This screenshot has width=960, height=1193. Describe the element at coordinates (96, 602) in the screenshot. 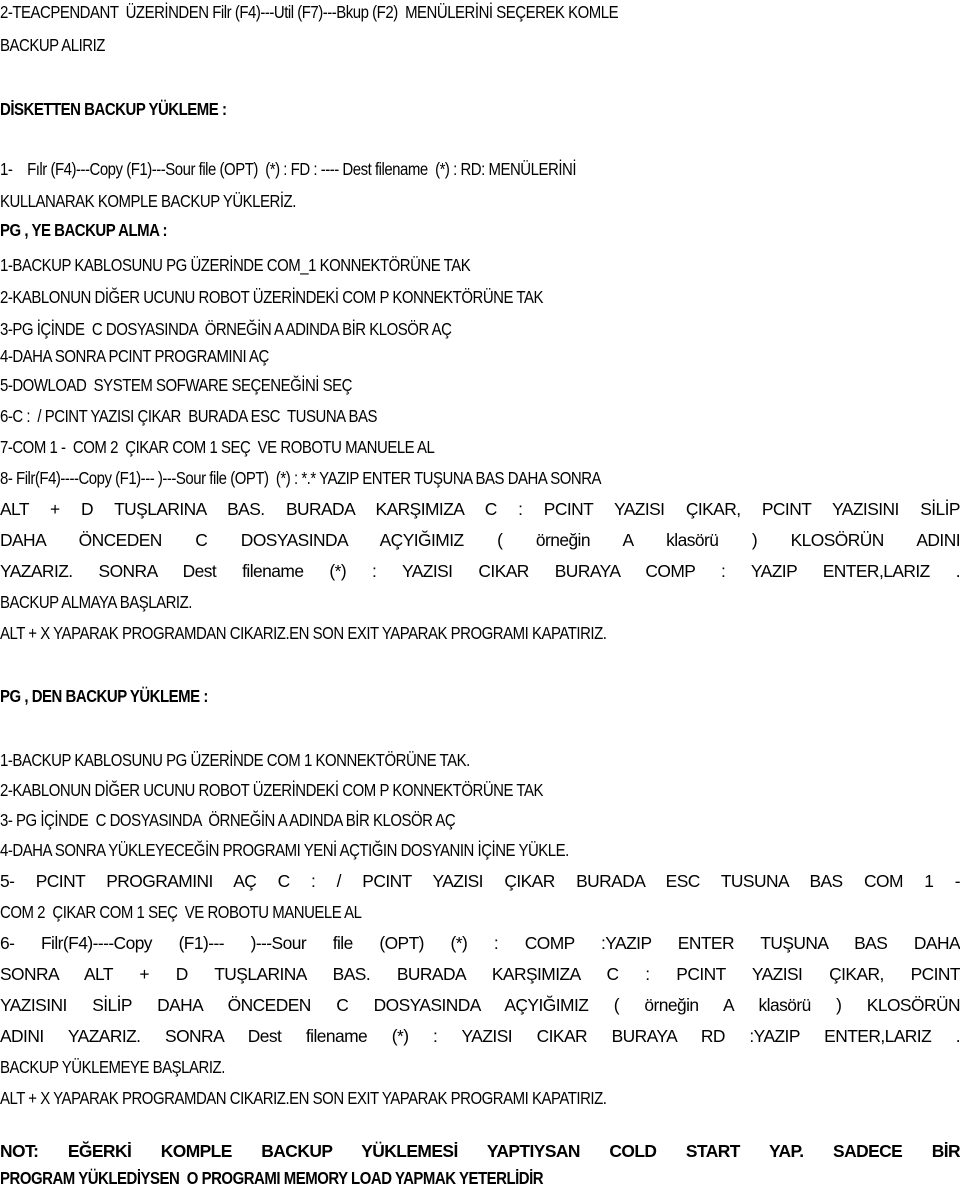

I see `pg-backup-step: BACKUP ALMAYA BAŞLARIZ.` at that location.